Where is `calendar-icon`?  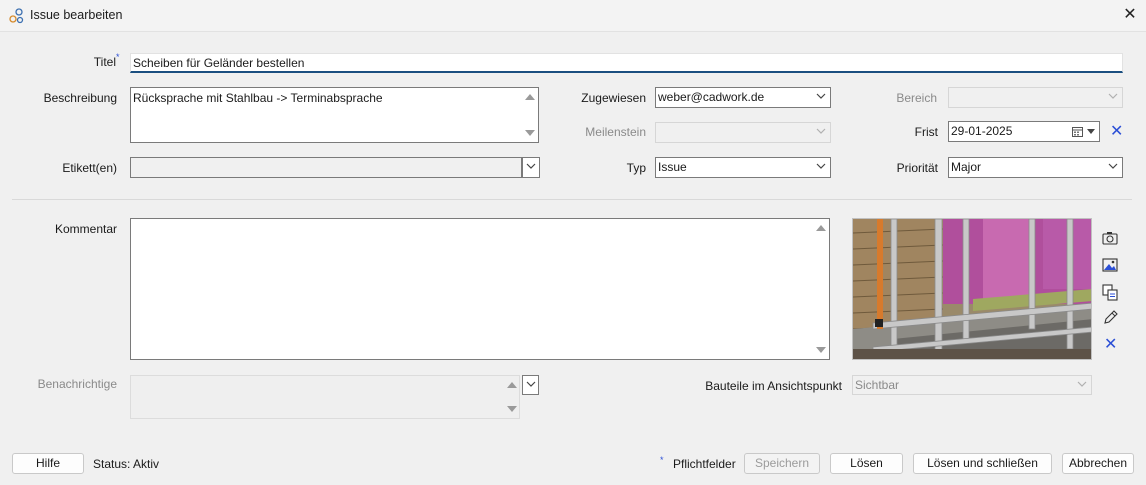
calendar-icon is located at coordinates (1077, 131).